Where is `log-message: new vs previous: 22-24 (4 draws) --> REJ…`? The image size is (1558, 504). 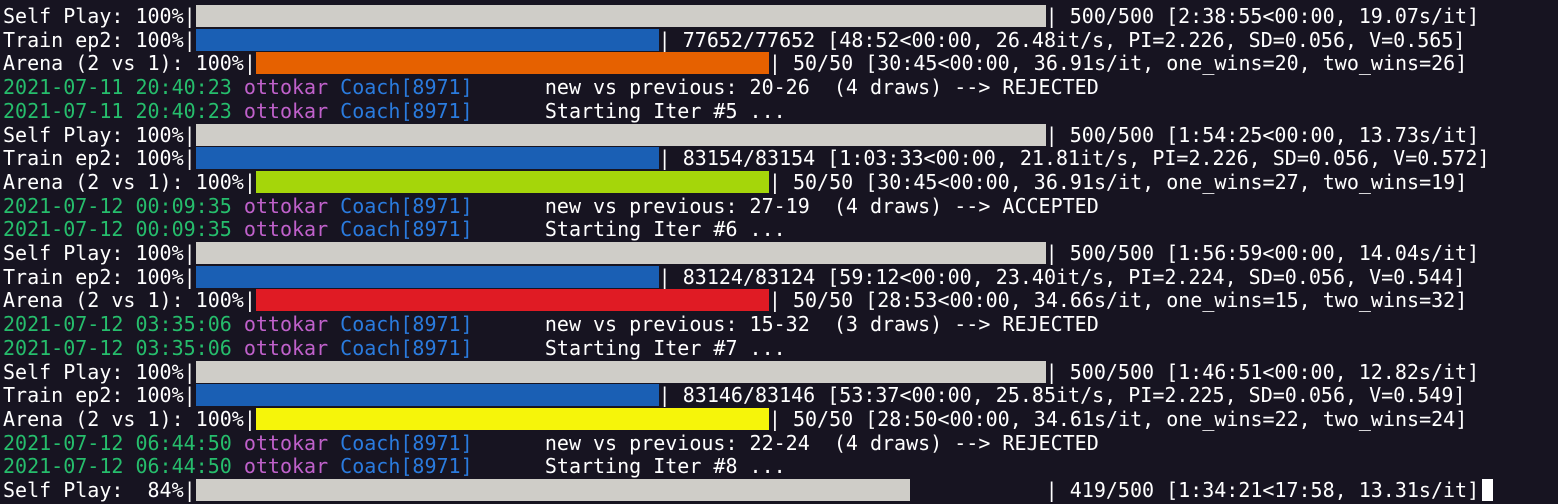 log-message: new vs previous: 22-24 (4 draws) --> REJ… is located at coordinates (785, 442).